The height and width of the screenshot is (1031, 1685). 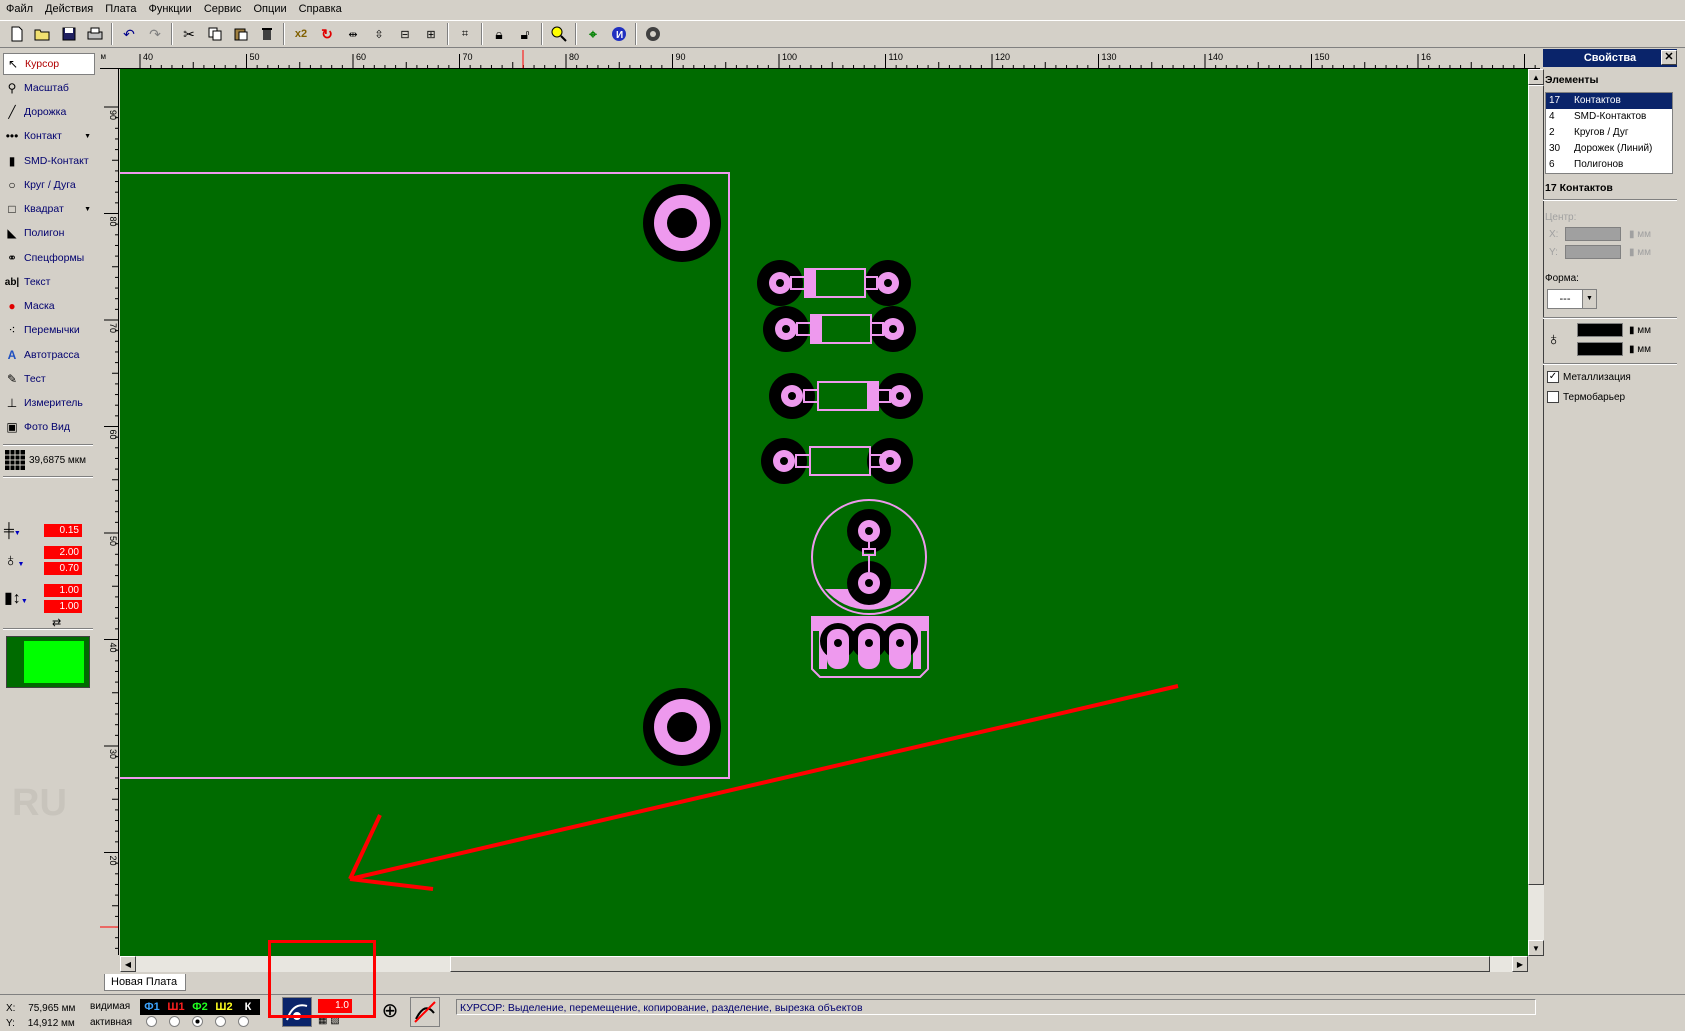 I want to click on divider, so click(x=48, y=445).